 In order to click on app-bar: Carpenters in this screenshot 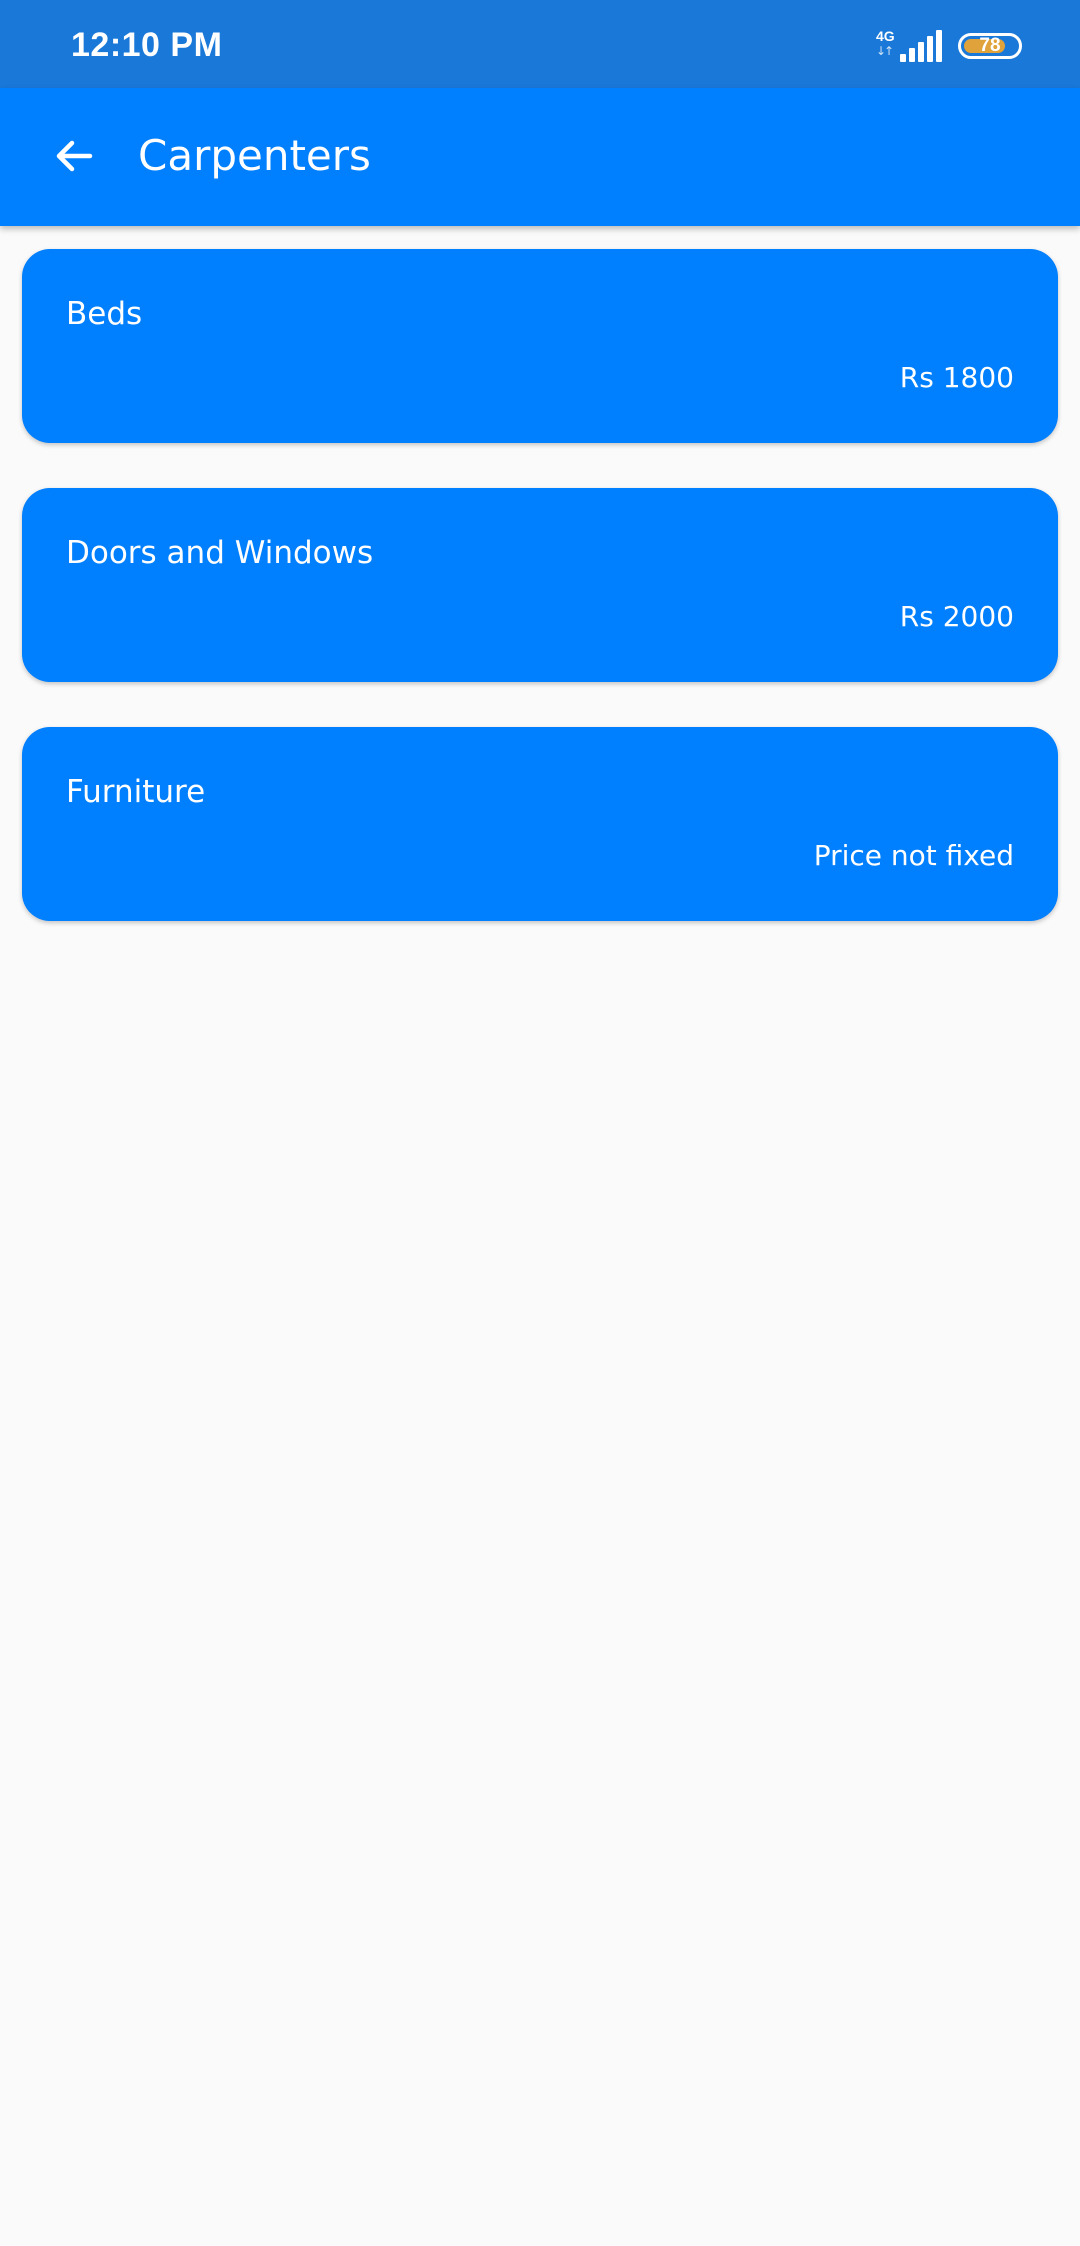, I will do `click(540, 157)`.